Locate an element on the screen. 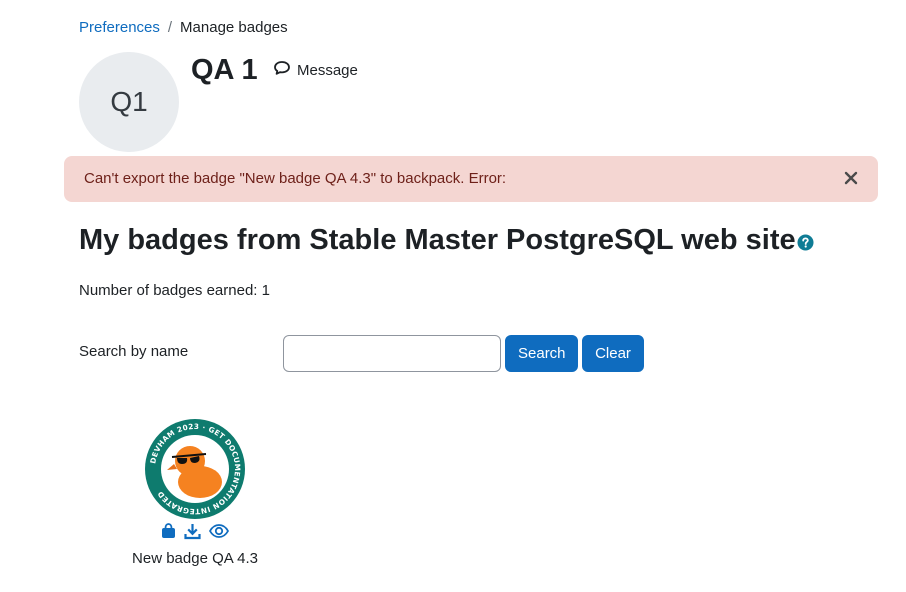  badge-actions is located at coordinates (195, 531).